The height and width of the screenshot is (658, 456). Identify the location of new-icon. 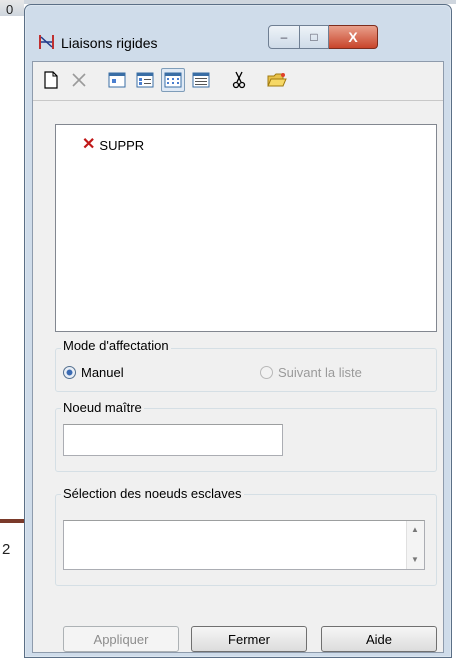
(51, 80).